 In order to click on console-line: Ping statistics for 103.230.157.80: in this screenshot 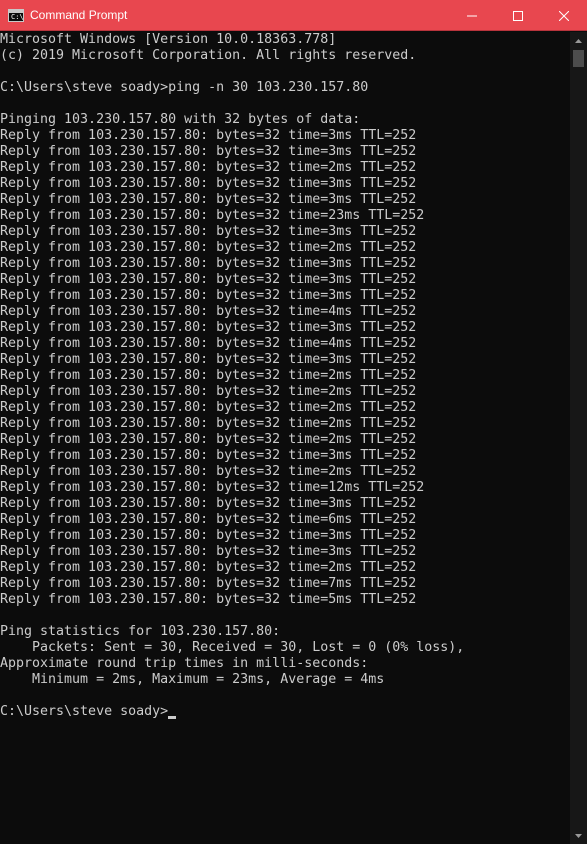, I will do `click(140, 631)`.